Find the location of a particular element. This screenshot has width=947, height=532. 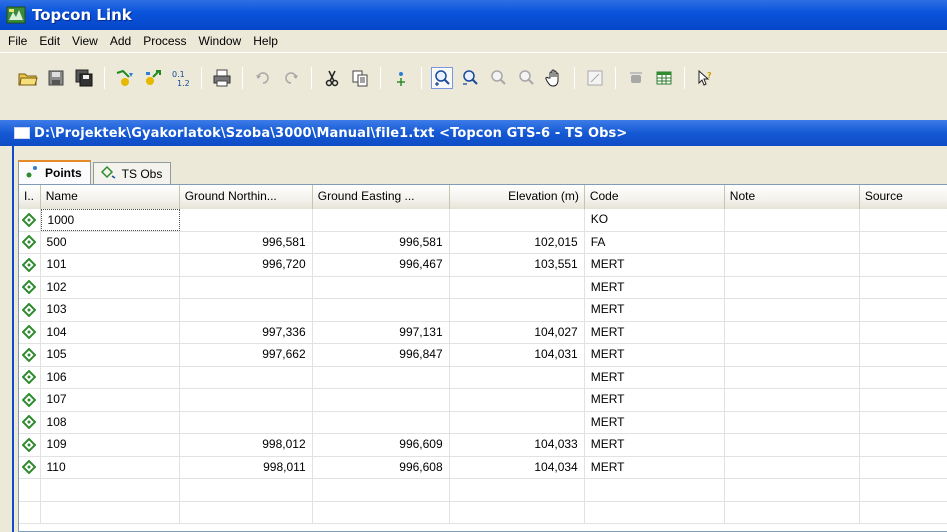

cell-elevation: 104,027 is located at coordinates (517, 332).